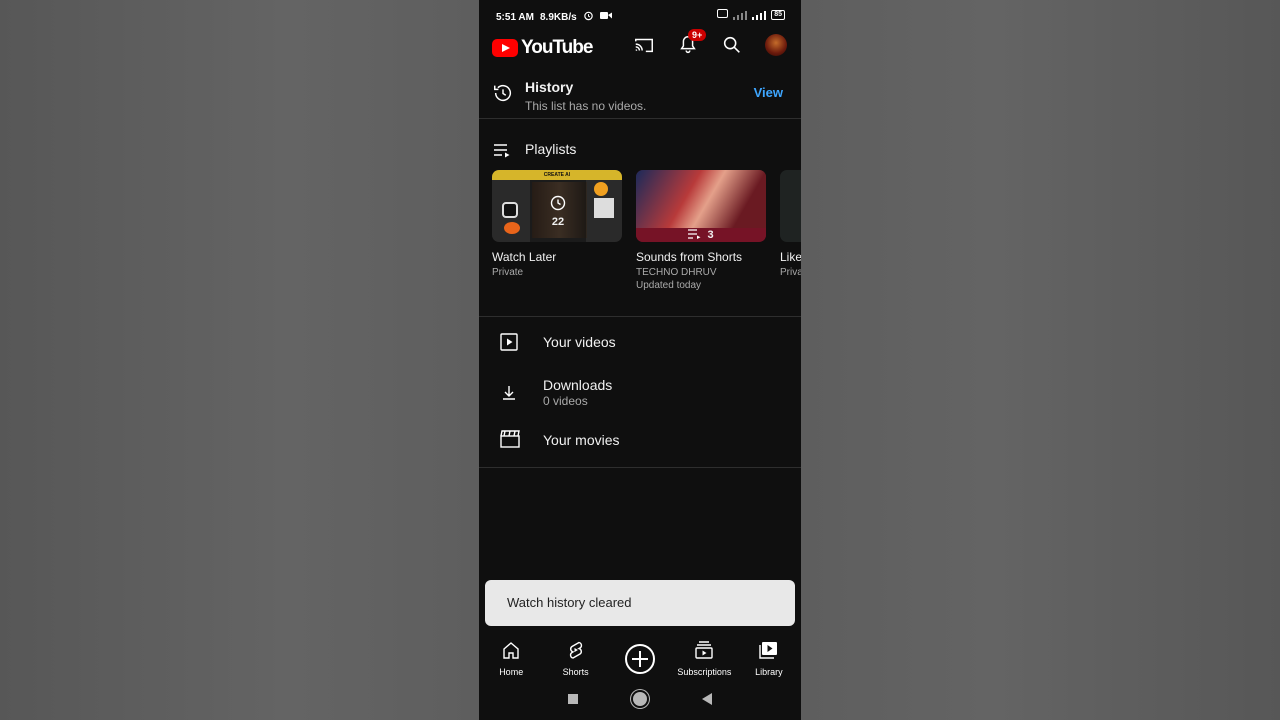 The image size is (1280, 720). Describe the element at coordinates (509, 395) in the screenshot. I see `download-icon` at that location.